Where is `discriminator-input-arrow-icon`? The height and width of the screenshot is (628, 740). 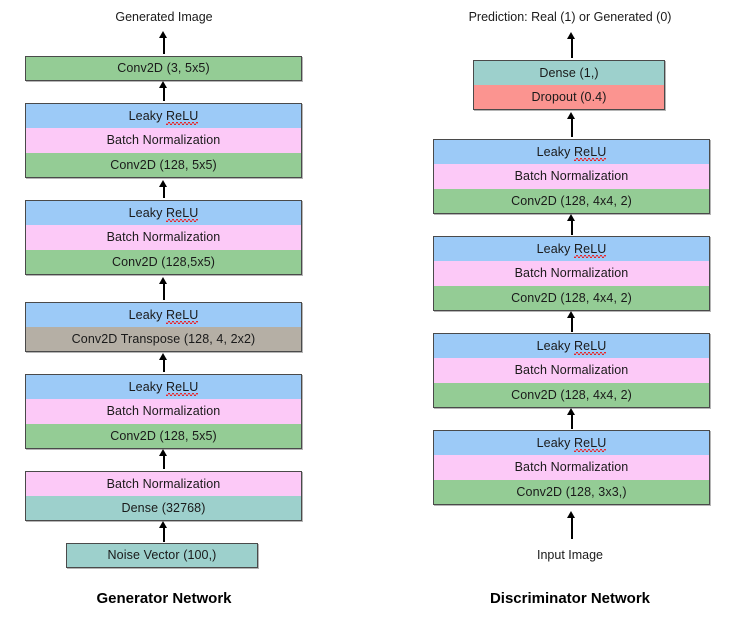 discriminator-input-arrow-icon is located at coordinates (571, 525).